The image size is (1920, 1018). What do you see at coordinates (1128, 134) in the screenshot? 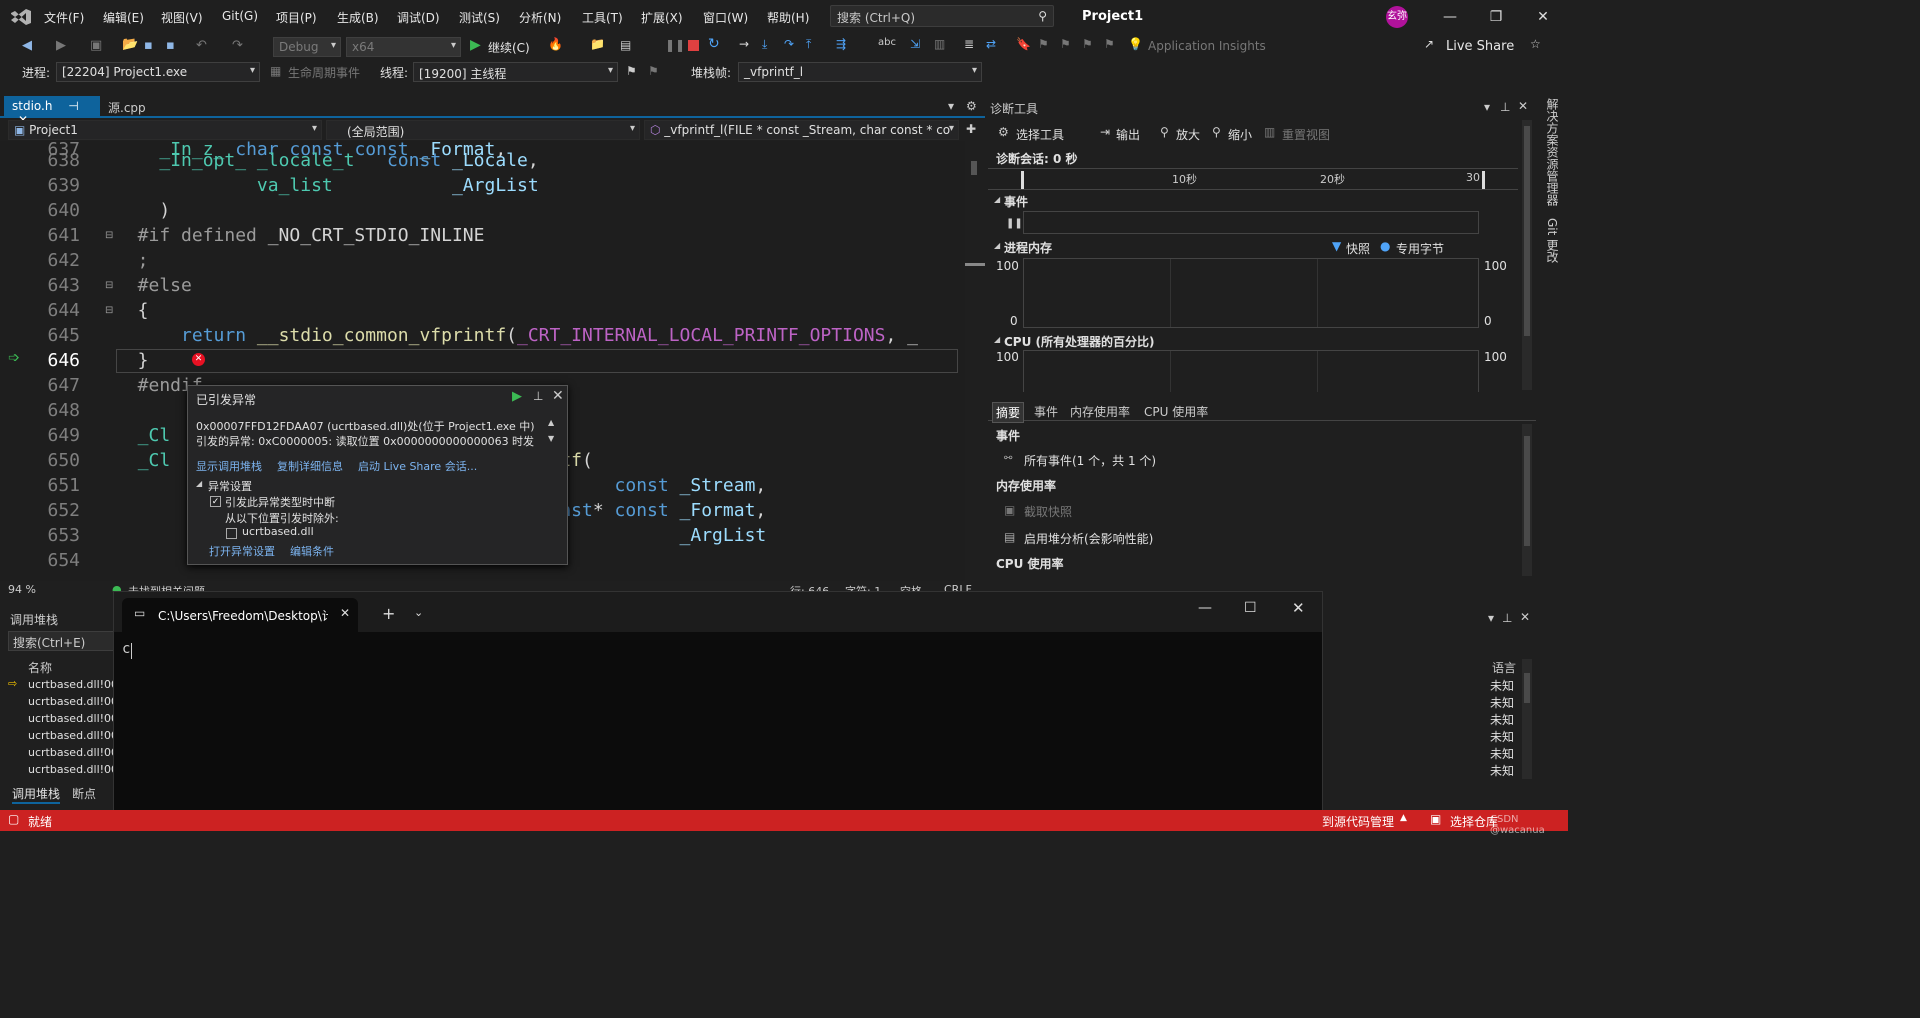
I see `output-button: 输出` at bounding box center [1128, 134].